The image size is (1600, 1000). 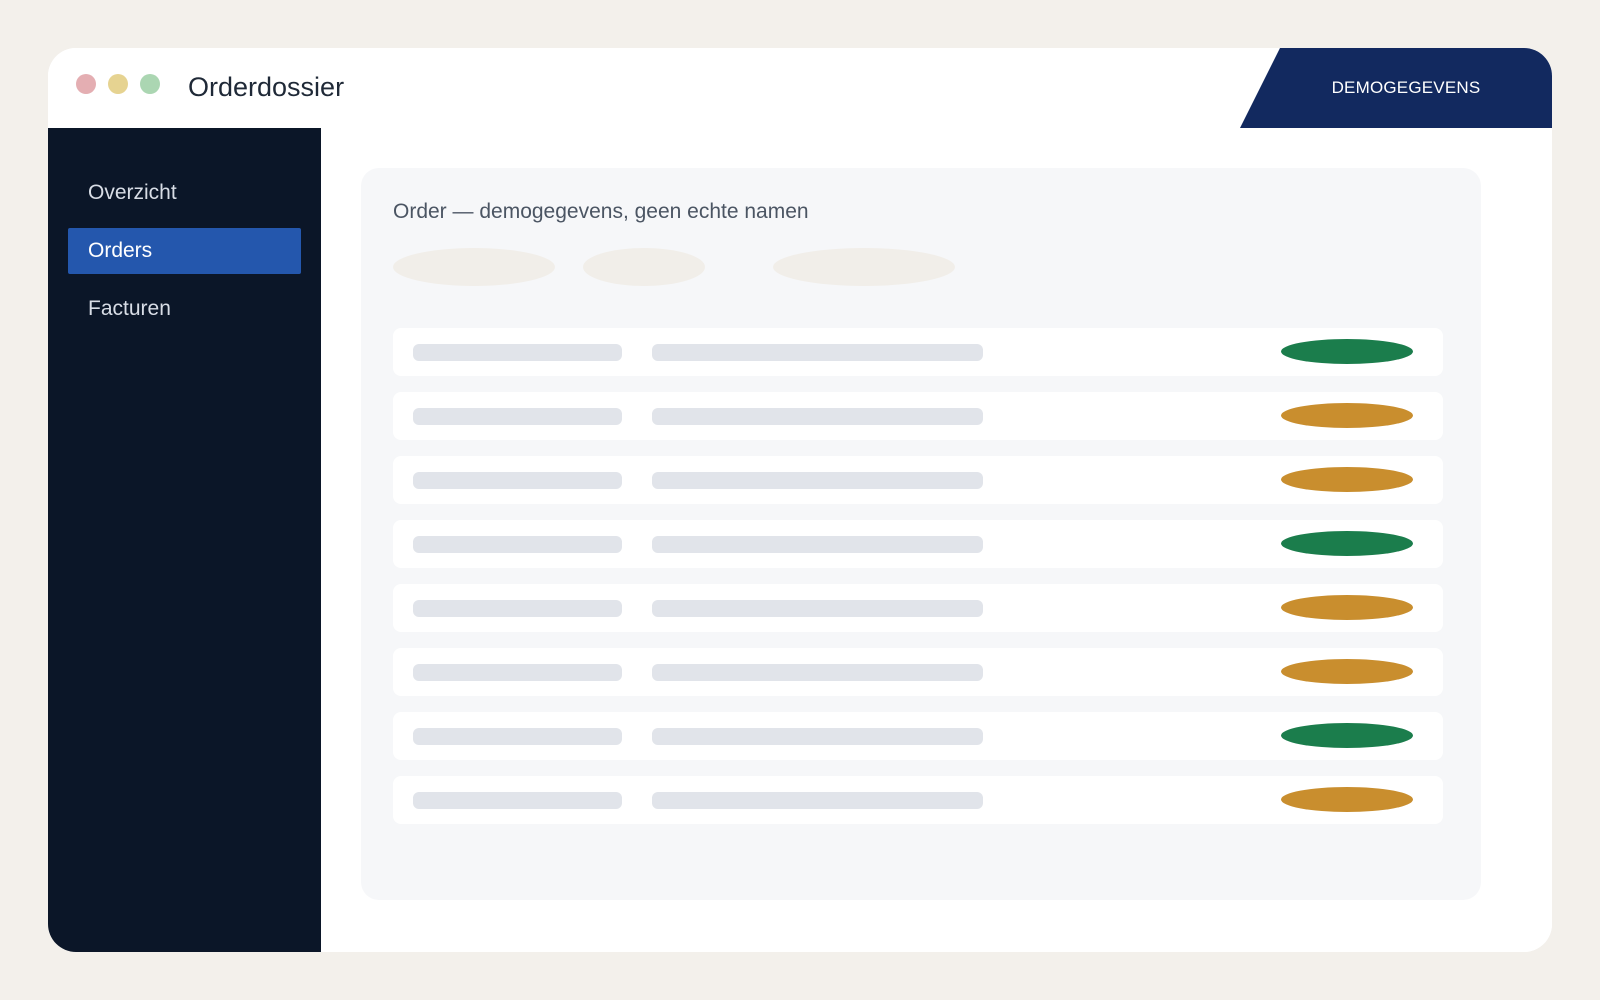 I want to click on sidebar-item-overzicht: Overzicht, so click(x=184, y=193).